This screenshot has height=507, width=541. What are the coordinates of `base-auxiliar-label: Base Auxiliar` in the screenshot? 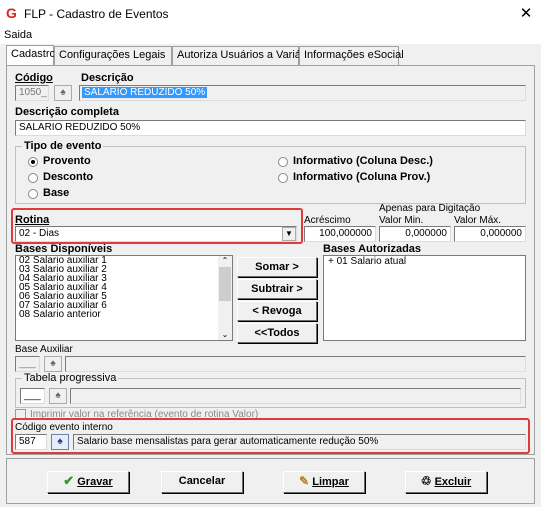 It's located at (44, 349).